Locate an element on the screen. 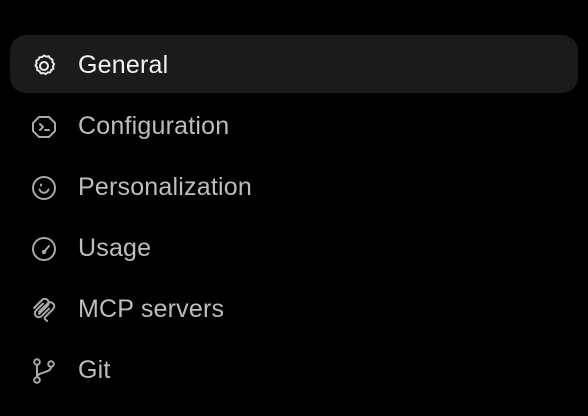 Image resolution: width=588 pixels, height=416 pixels. sidebar-item-label: Git is located at coordinates (94, 370).